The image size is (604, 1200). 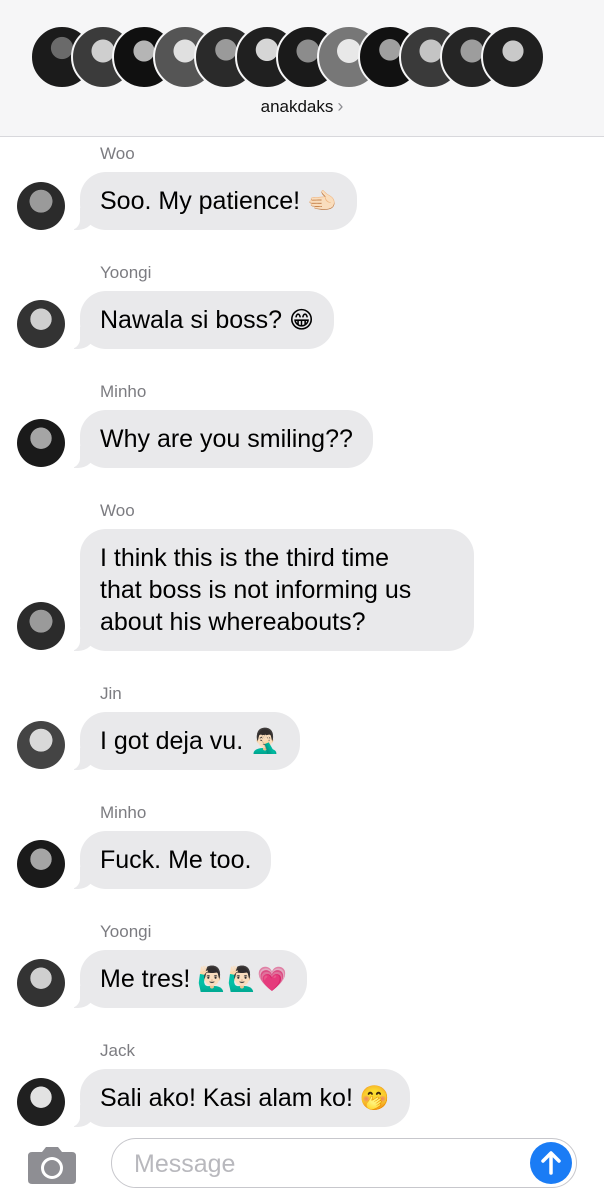 I want to click on message-text: Nawala si boss?, so click(x=191, y=320).